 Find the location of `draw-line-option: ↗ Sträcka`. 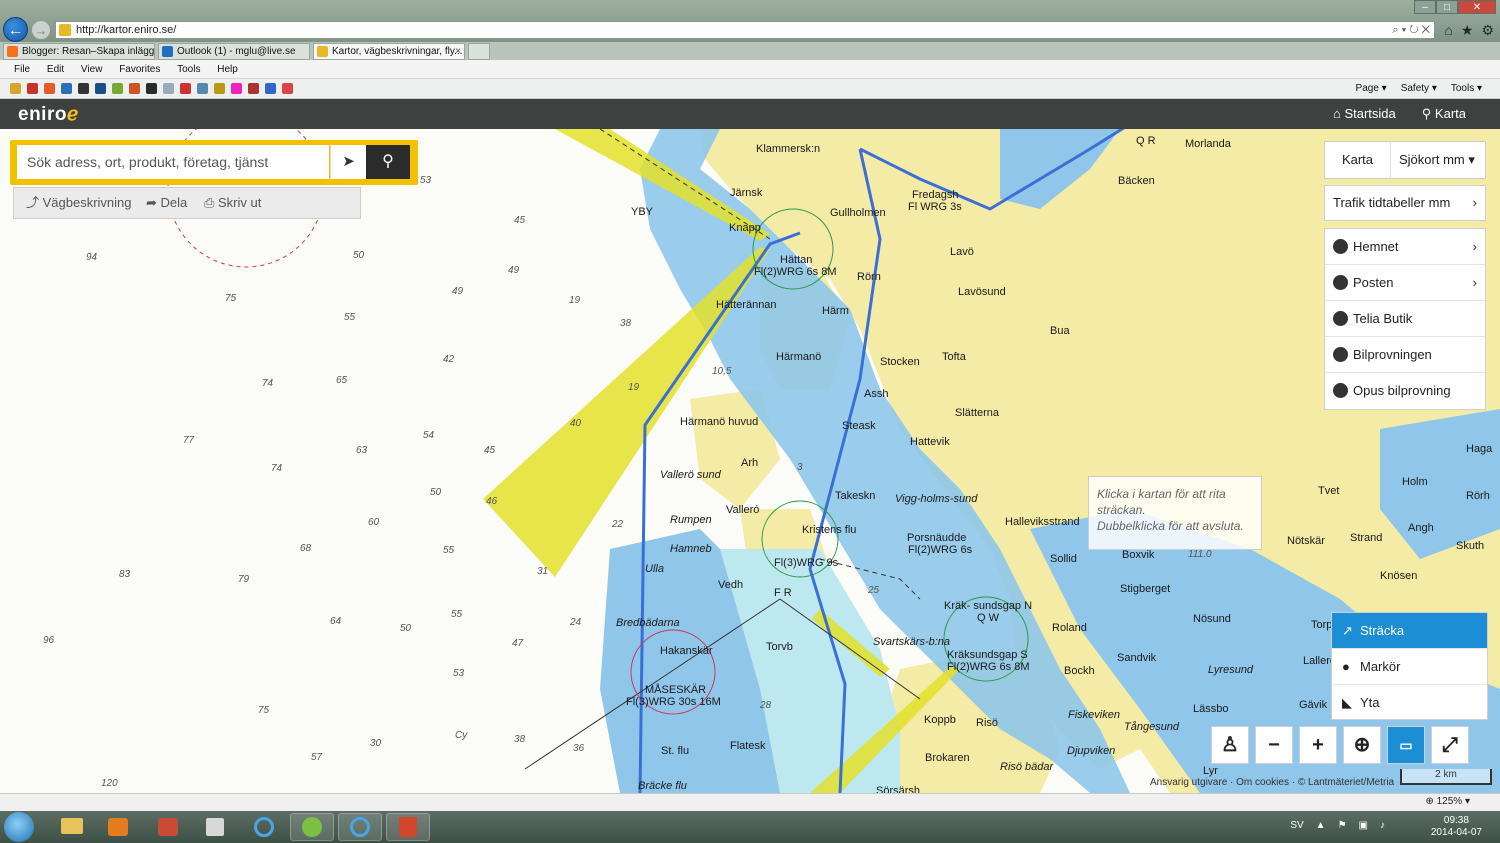

draw-line-option: ↗ Sträcka is located at coordinates (1409, 631).